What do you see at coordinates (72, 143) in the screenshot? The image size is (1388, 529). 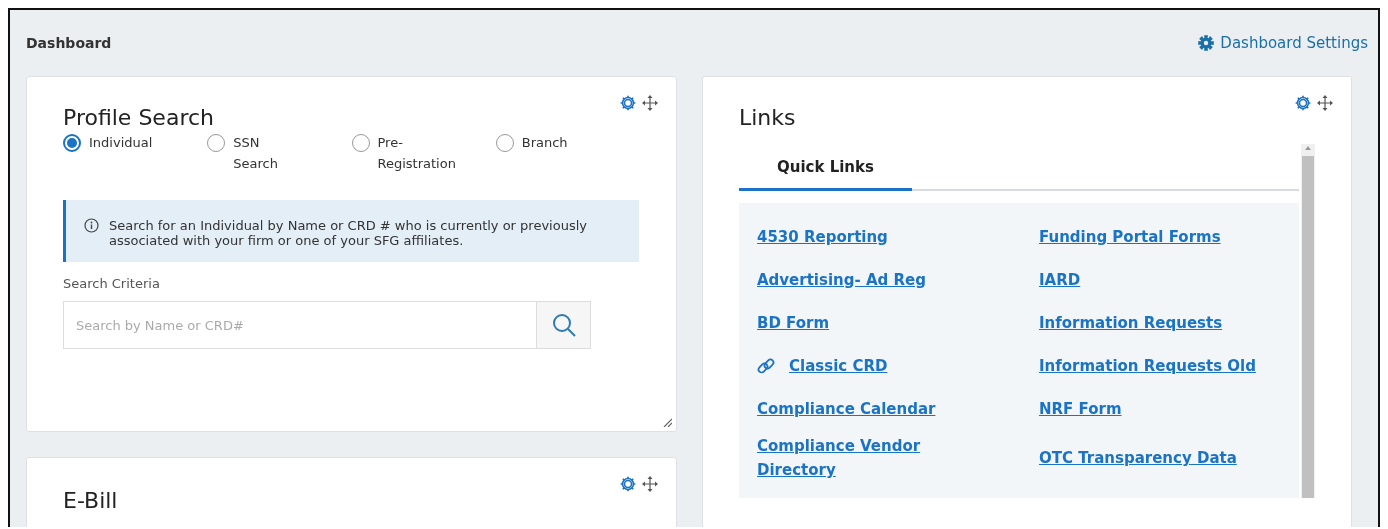 I see `radio-button` at bounding box center [72, 143].